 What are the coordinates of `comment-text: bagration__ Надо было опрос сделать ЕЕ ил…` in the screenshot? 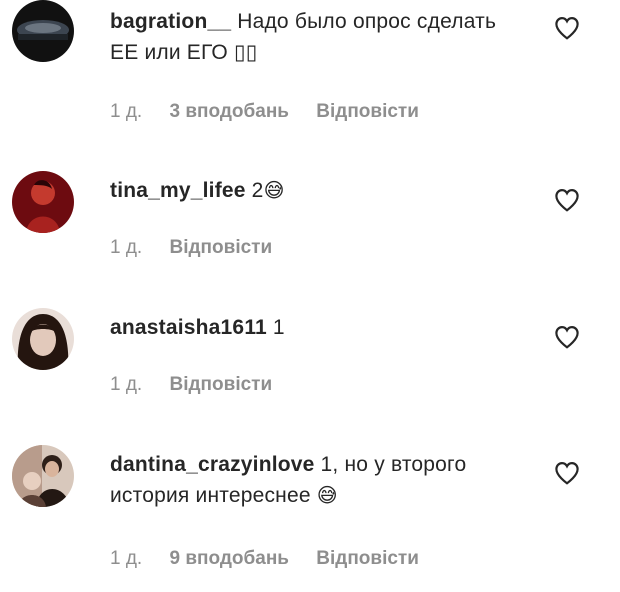 It's located at (320, 37).